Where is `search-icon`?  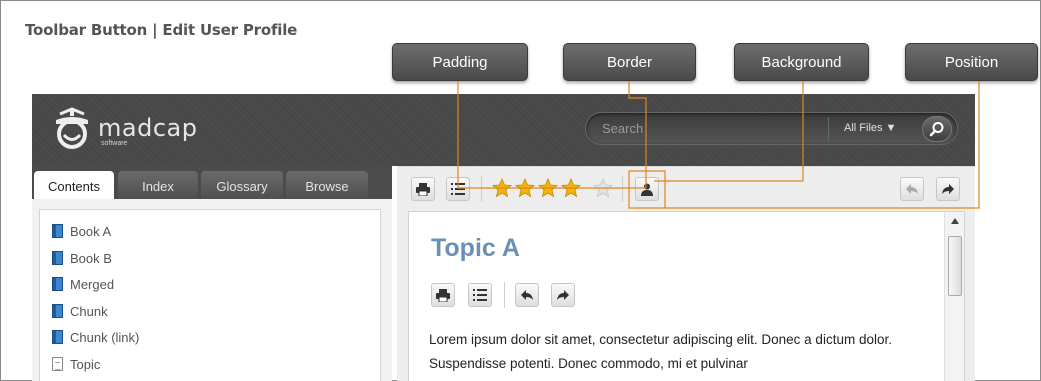 search-icon is located at coordinates (936, 129).